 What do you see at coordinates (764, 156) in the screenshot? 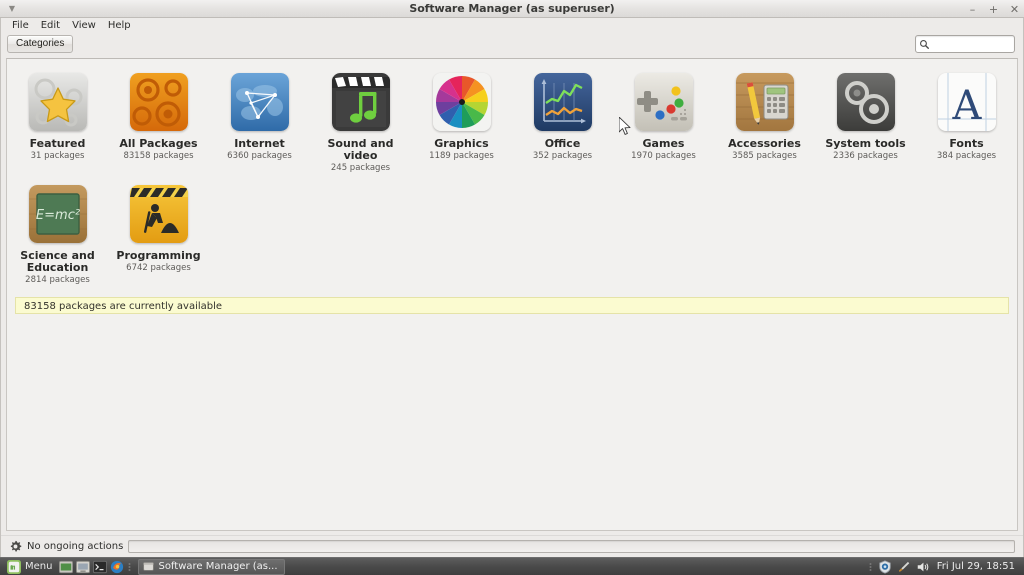
I see `category-count: 3585 packages` at bounding box center [764, 156].